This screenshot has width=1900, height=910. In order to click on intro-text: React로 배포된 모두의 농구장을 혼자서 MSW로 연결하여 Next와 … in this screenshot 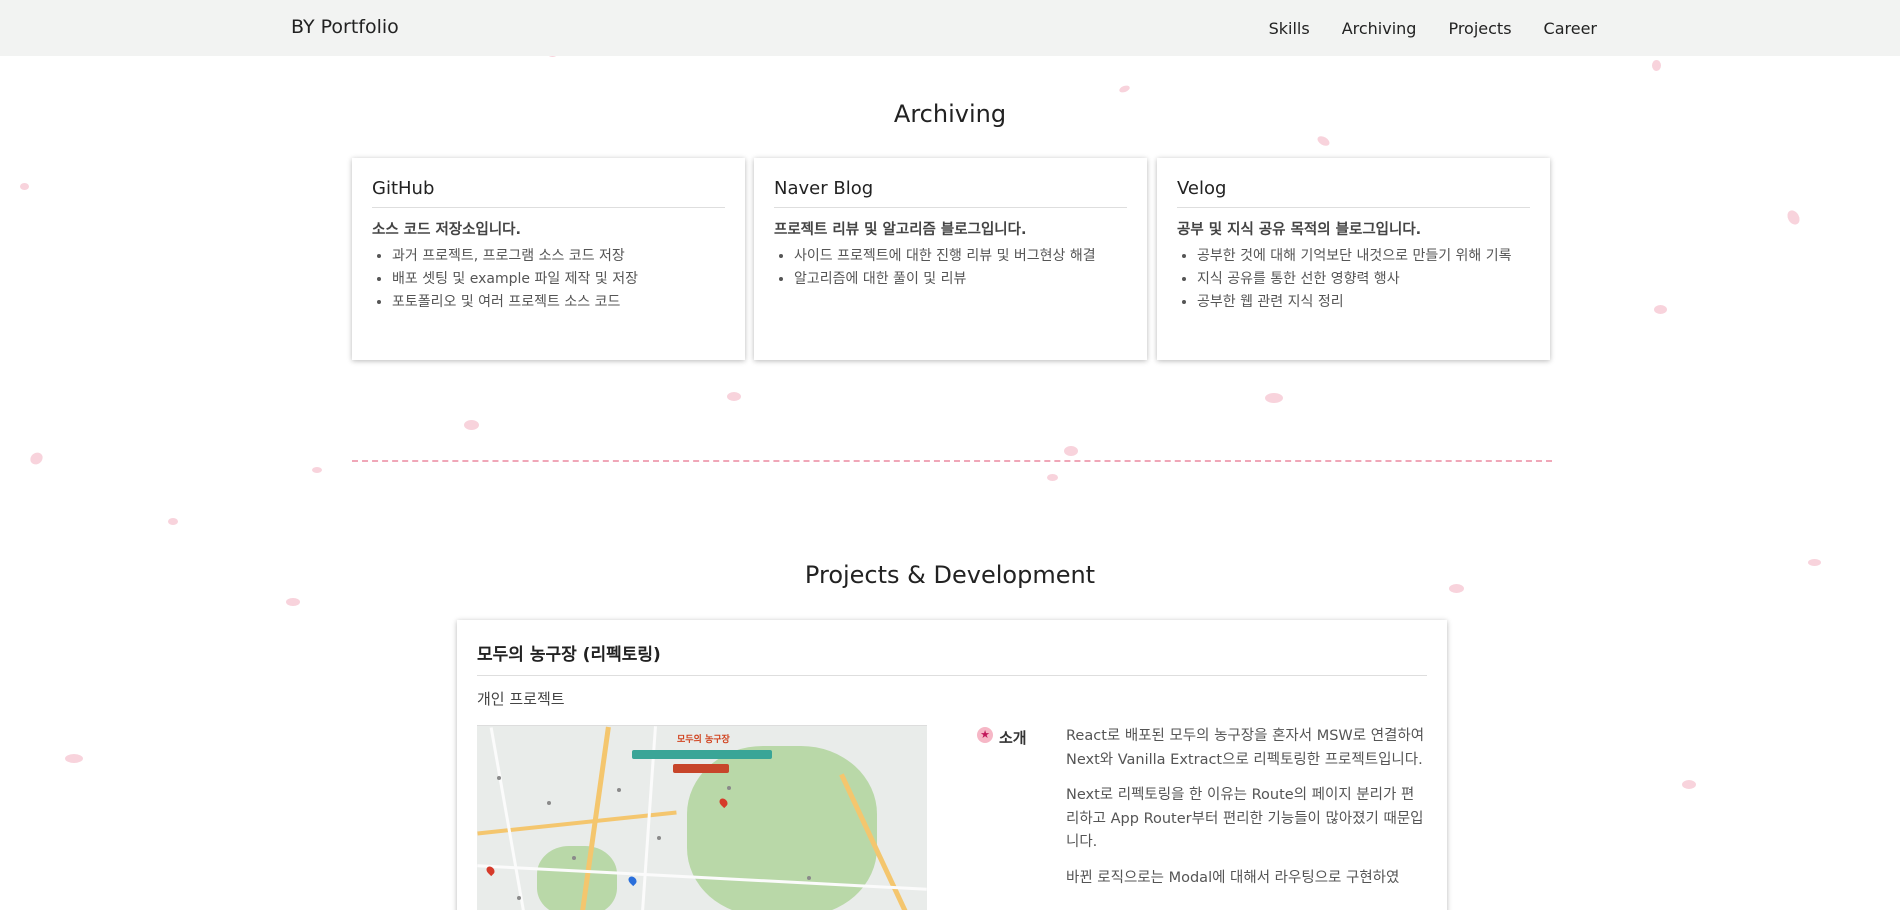, I will do `click(1246, 817)`.